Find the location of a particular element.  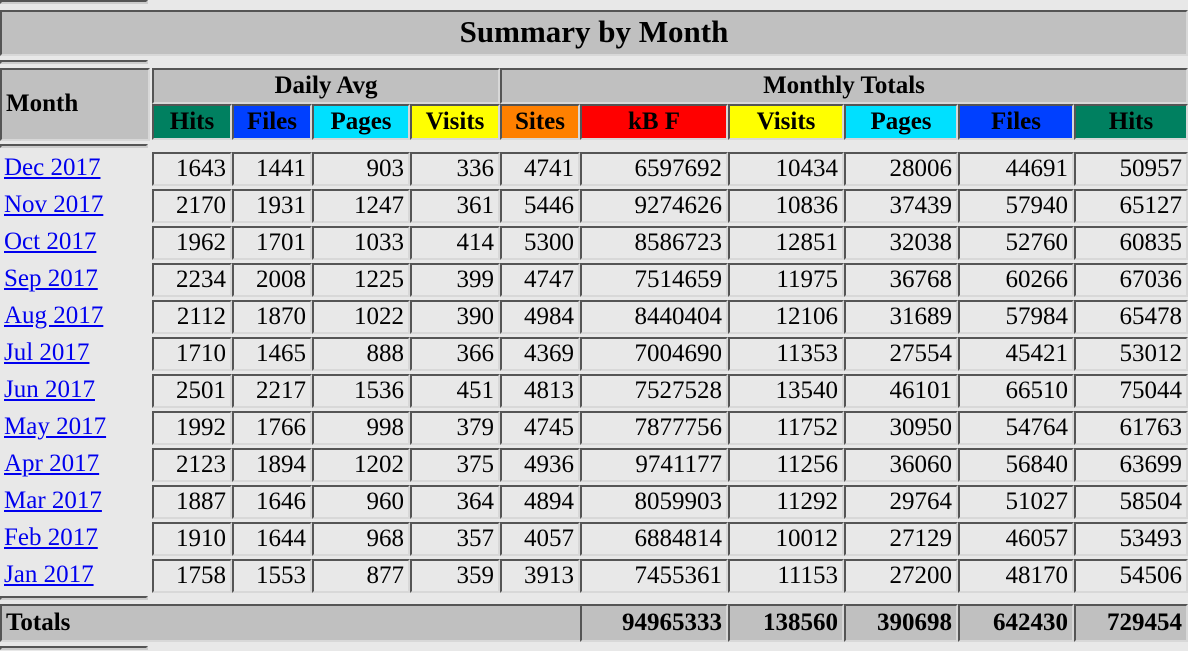

cell-monthly-pages: 29764 is located at coordinates (901, 502).